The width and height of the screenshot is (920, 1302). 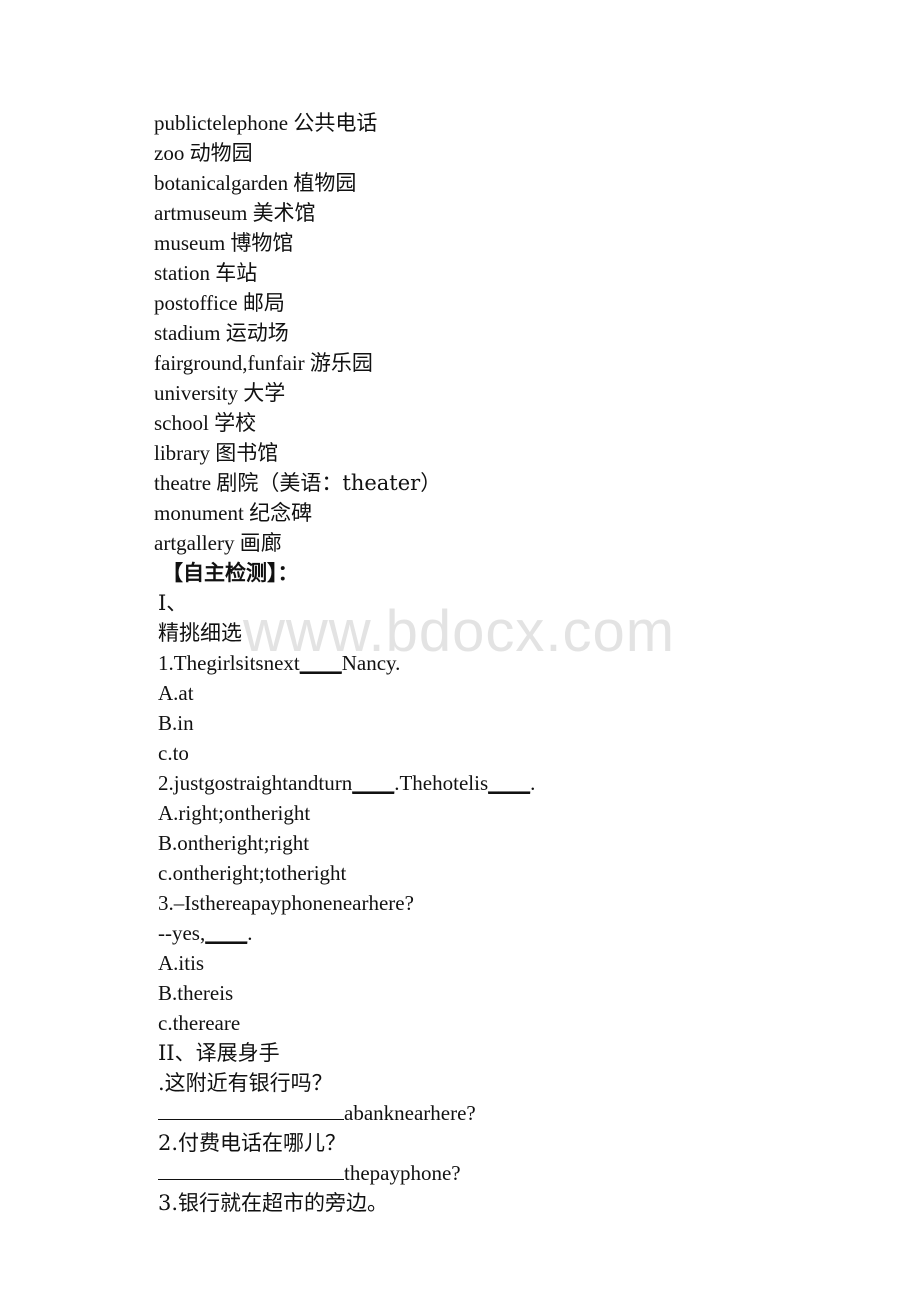 I want to click on question-1-blank: ____, so click(x=320, y=663).